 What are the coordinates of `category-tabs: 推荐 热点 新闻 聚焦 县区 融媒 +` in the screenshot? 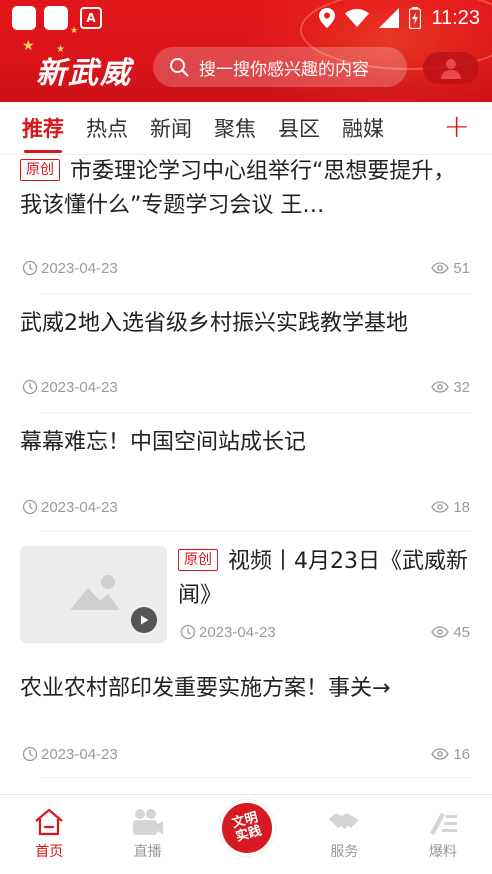 It's located at (246, 128).